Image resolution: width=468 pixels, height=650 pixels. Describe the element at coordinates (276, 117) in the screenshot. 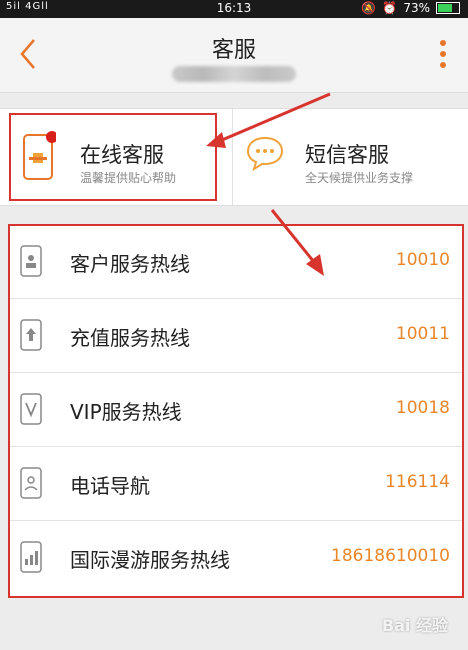

I see `annotation-arrow-top` at that location.